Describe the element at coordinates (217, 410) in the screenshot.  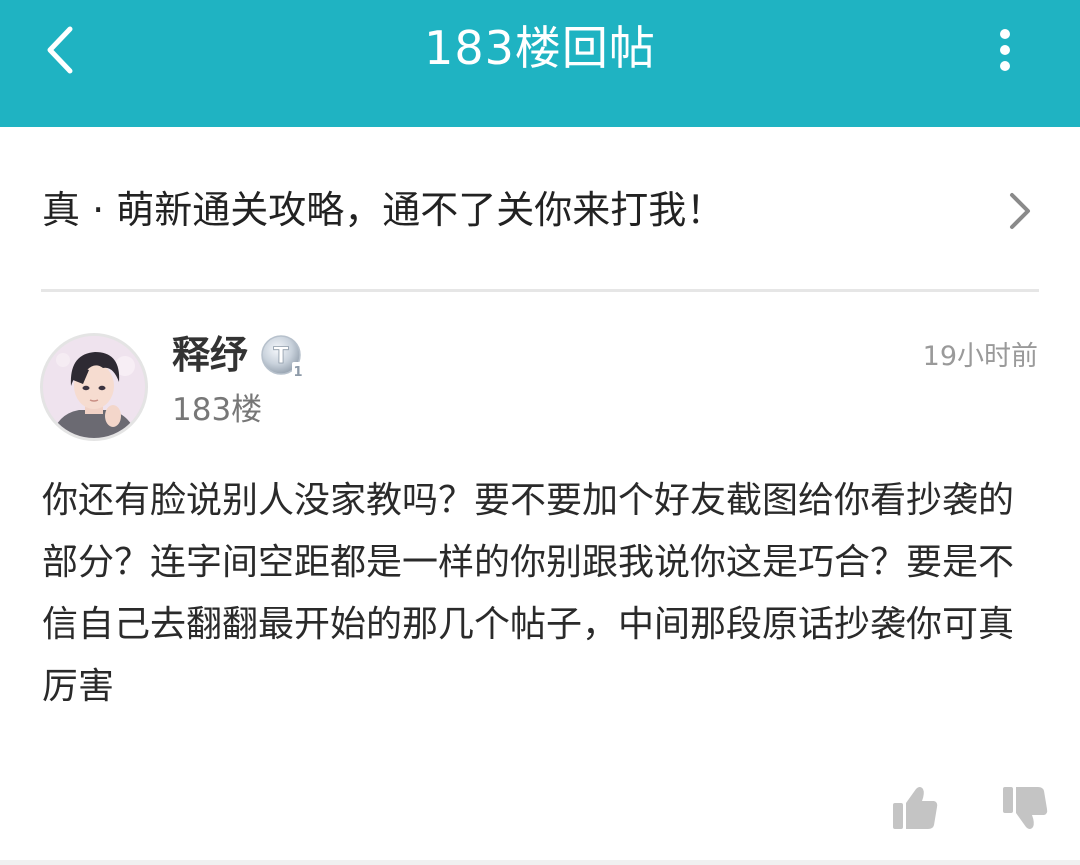
I see `floor-number: 183楼` at that location.